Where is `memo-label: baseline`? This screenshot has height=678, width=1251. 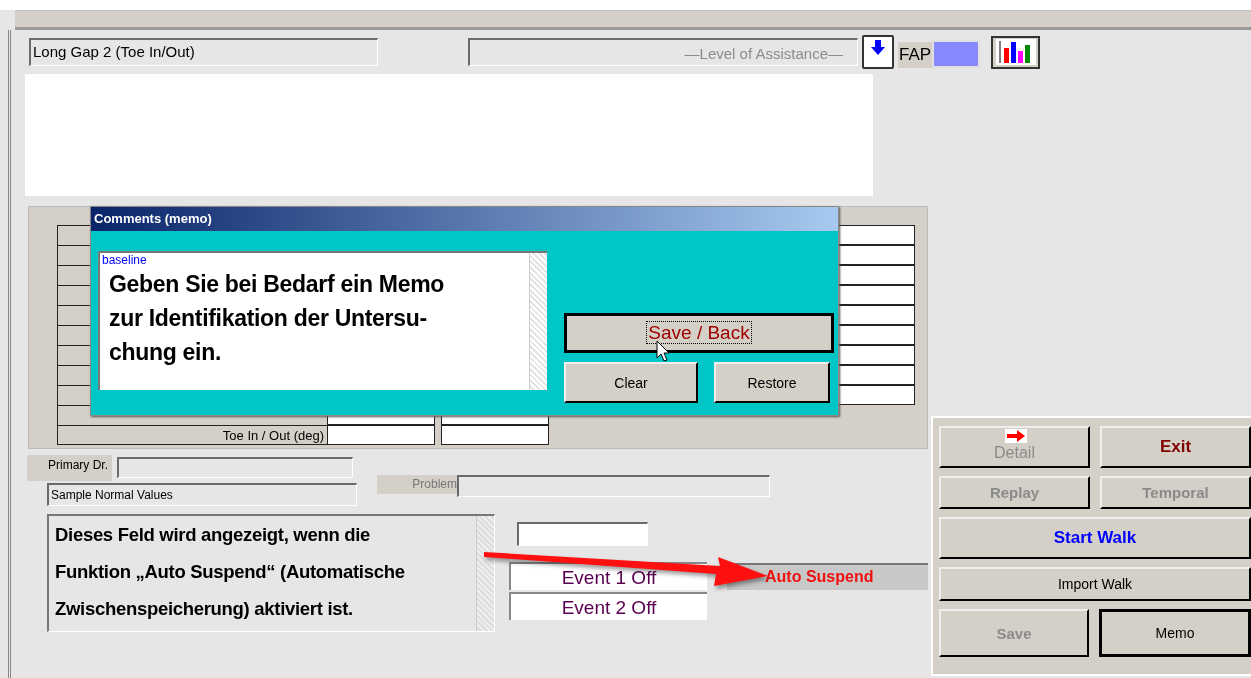 memo-label: baseline is located at coordinates (125, 260).